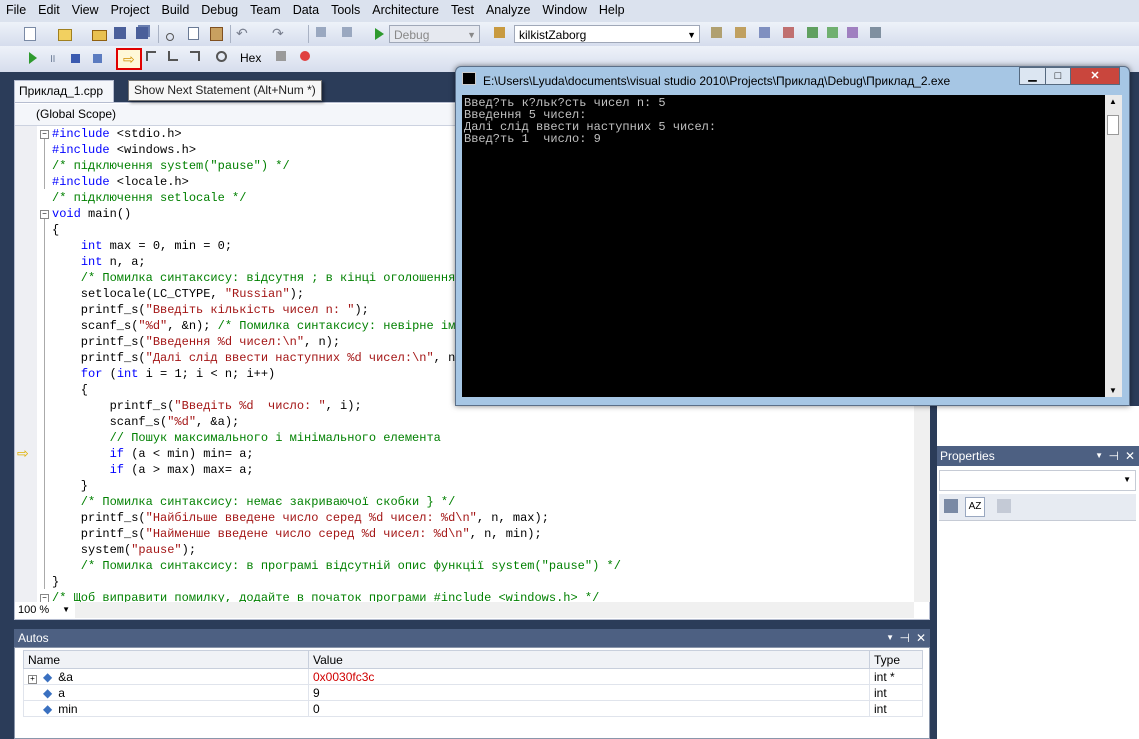 Image resolution: width=1139 pixels, height=739 pixels. I want to click on stop-debugging-button, so click(75, 58).